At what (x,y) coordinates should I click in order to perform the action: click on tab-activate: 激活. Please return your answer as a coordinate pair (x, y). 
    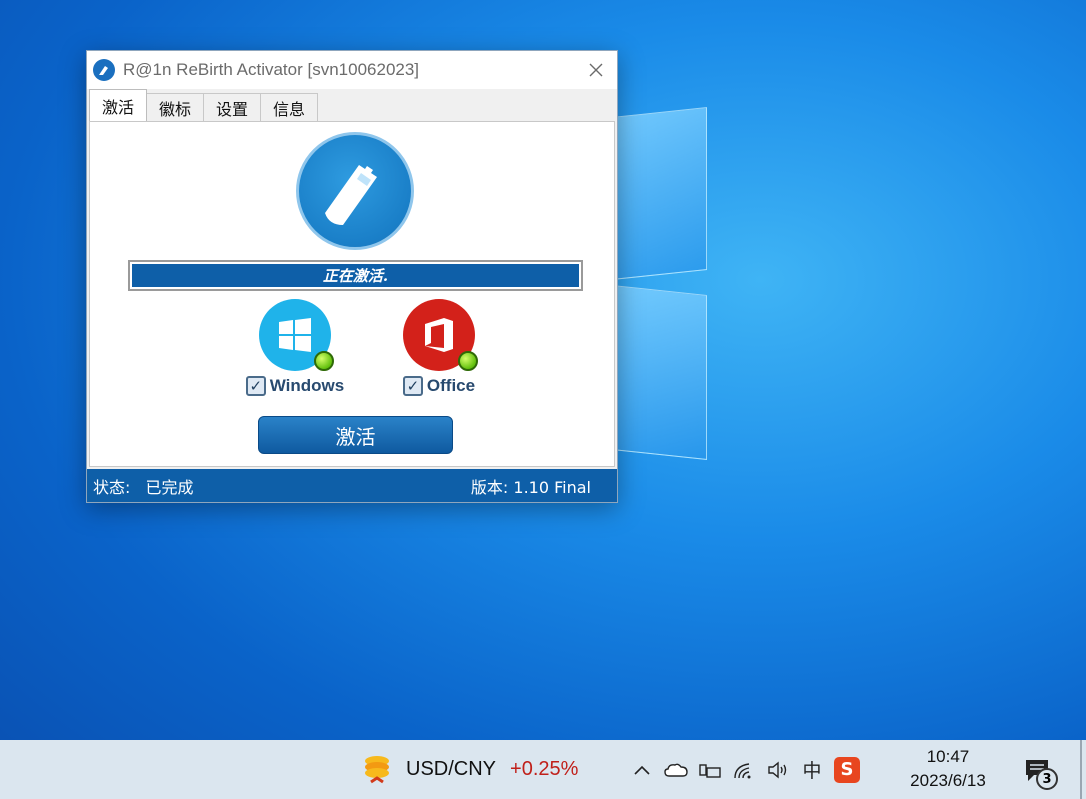
    Looking at the image, I should click on (118, 105).